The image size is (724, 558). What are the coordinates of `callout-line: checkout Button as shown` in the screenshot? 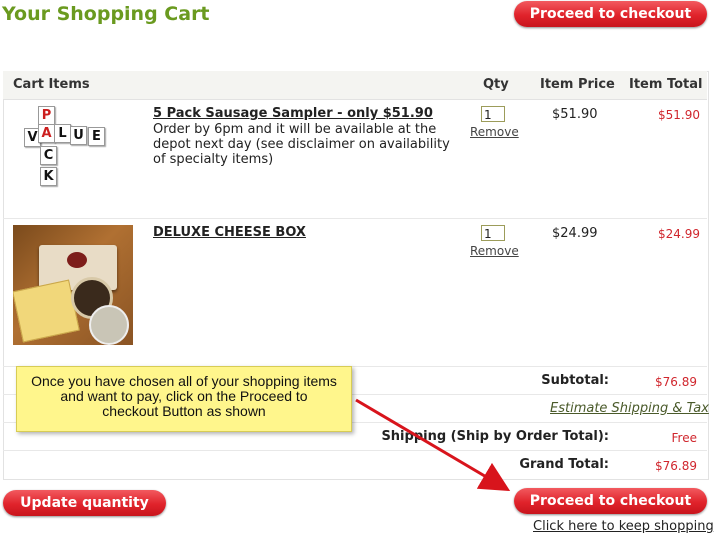 It's located at (184, 411).